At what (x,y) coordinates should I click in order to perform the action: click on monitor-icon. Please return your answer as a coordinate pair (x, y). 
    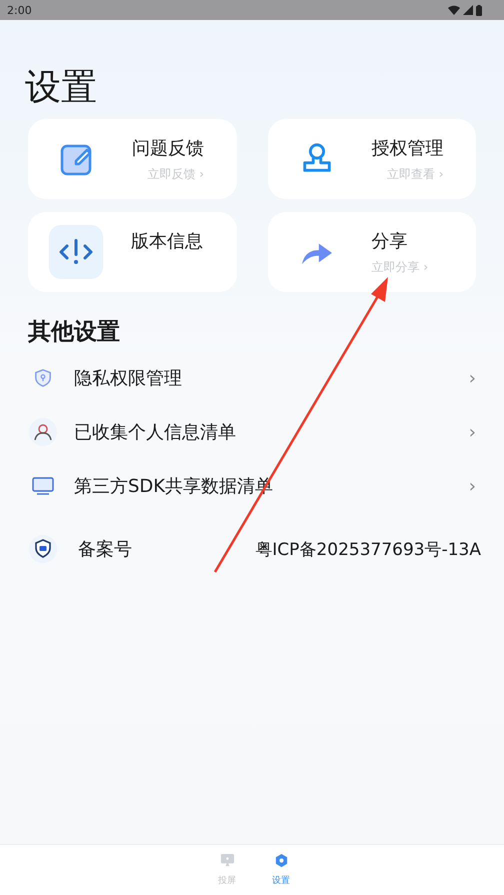
    Looking at the image, I should click on (227, 860).